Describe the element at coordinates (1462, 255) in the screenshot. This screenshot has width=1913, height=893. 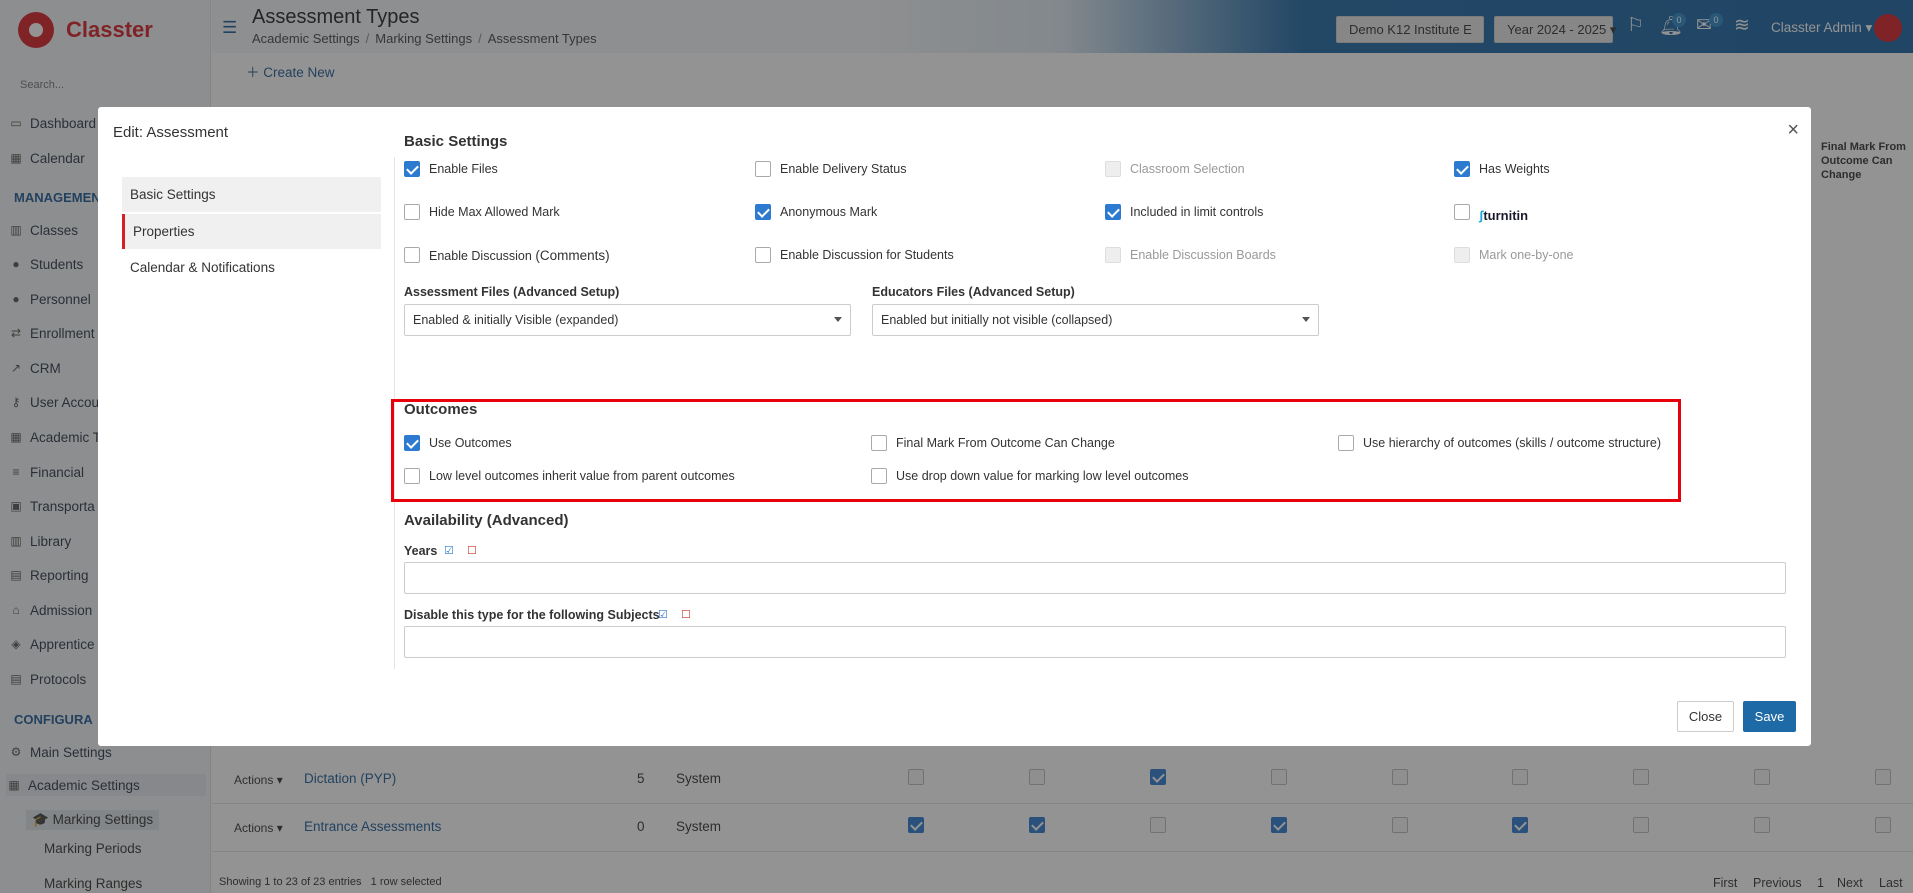
I see `mark-one-by-one-checkbox` at that location.